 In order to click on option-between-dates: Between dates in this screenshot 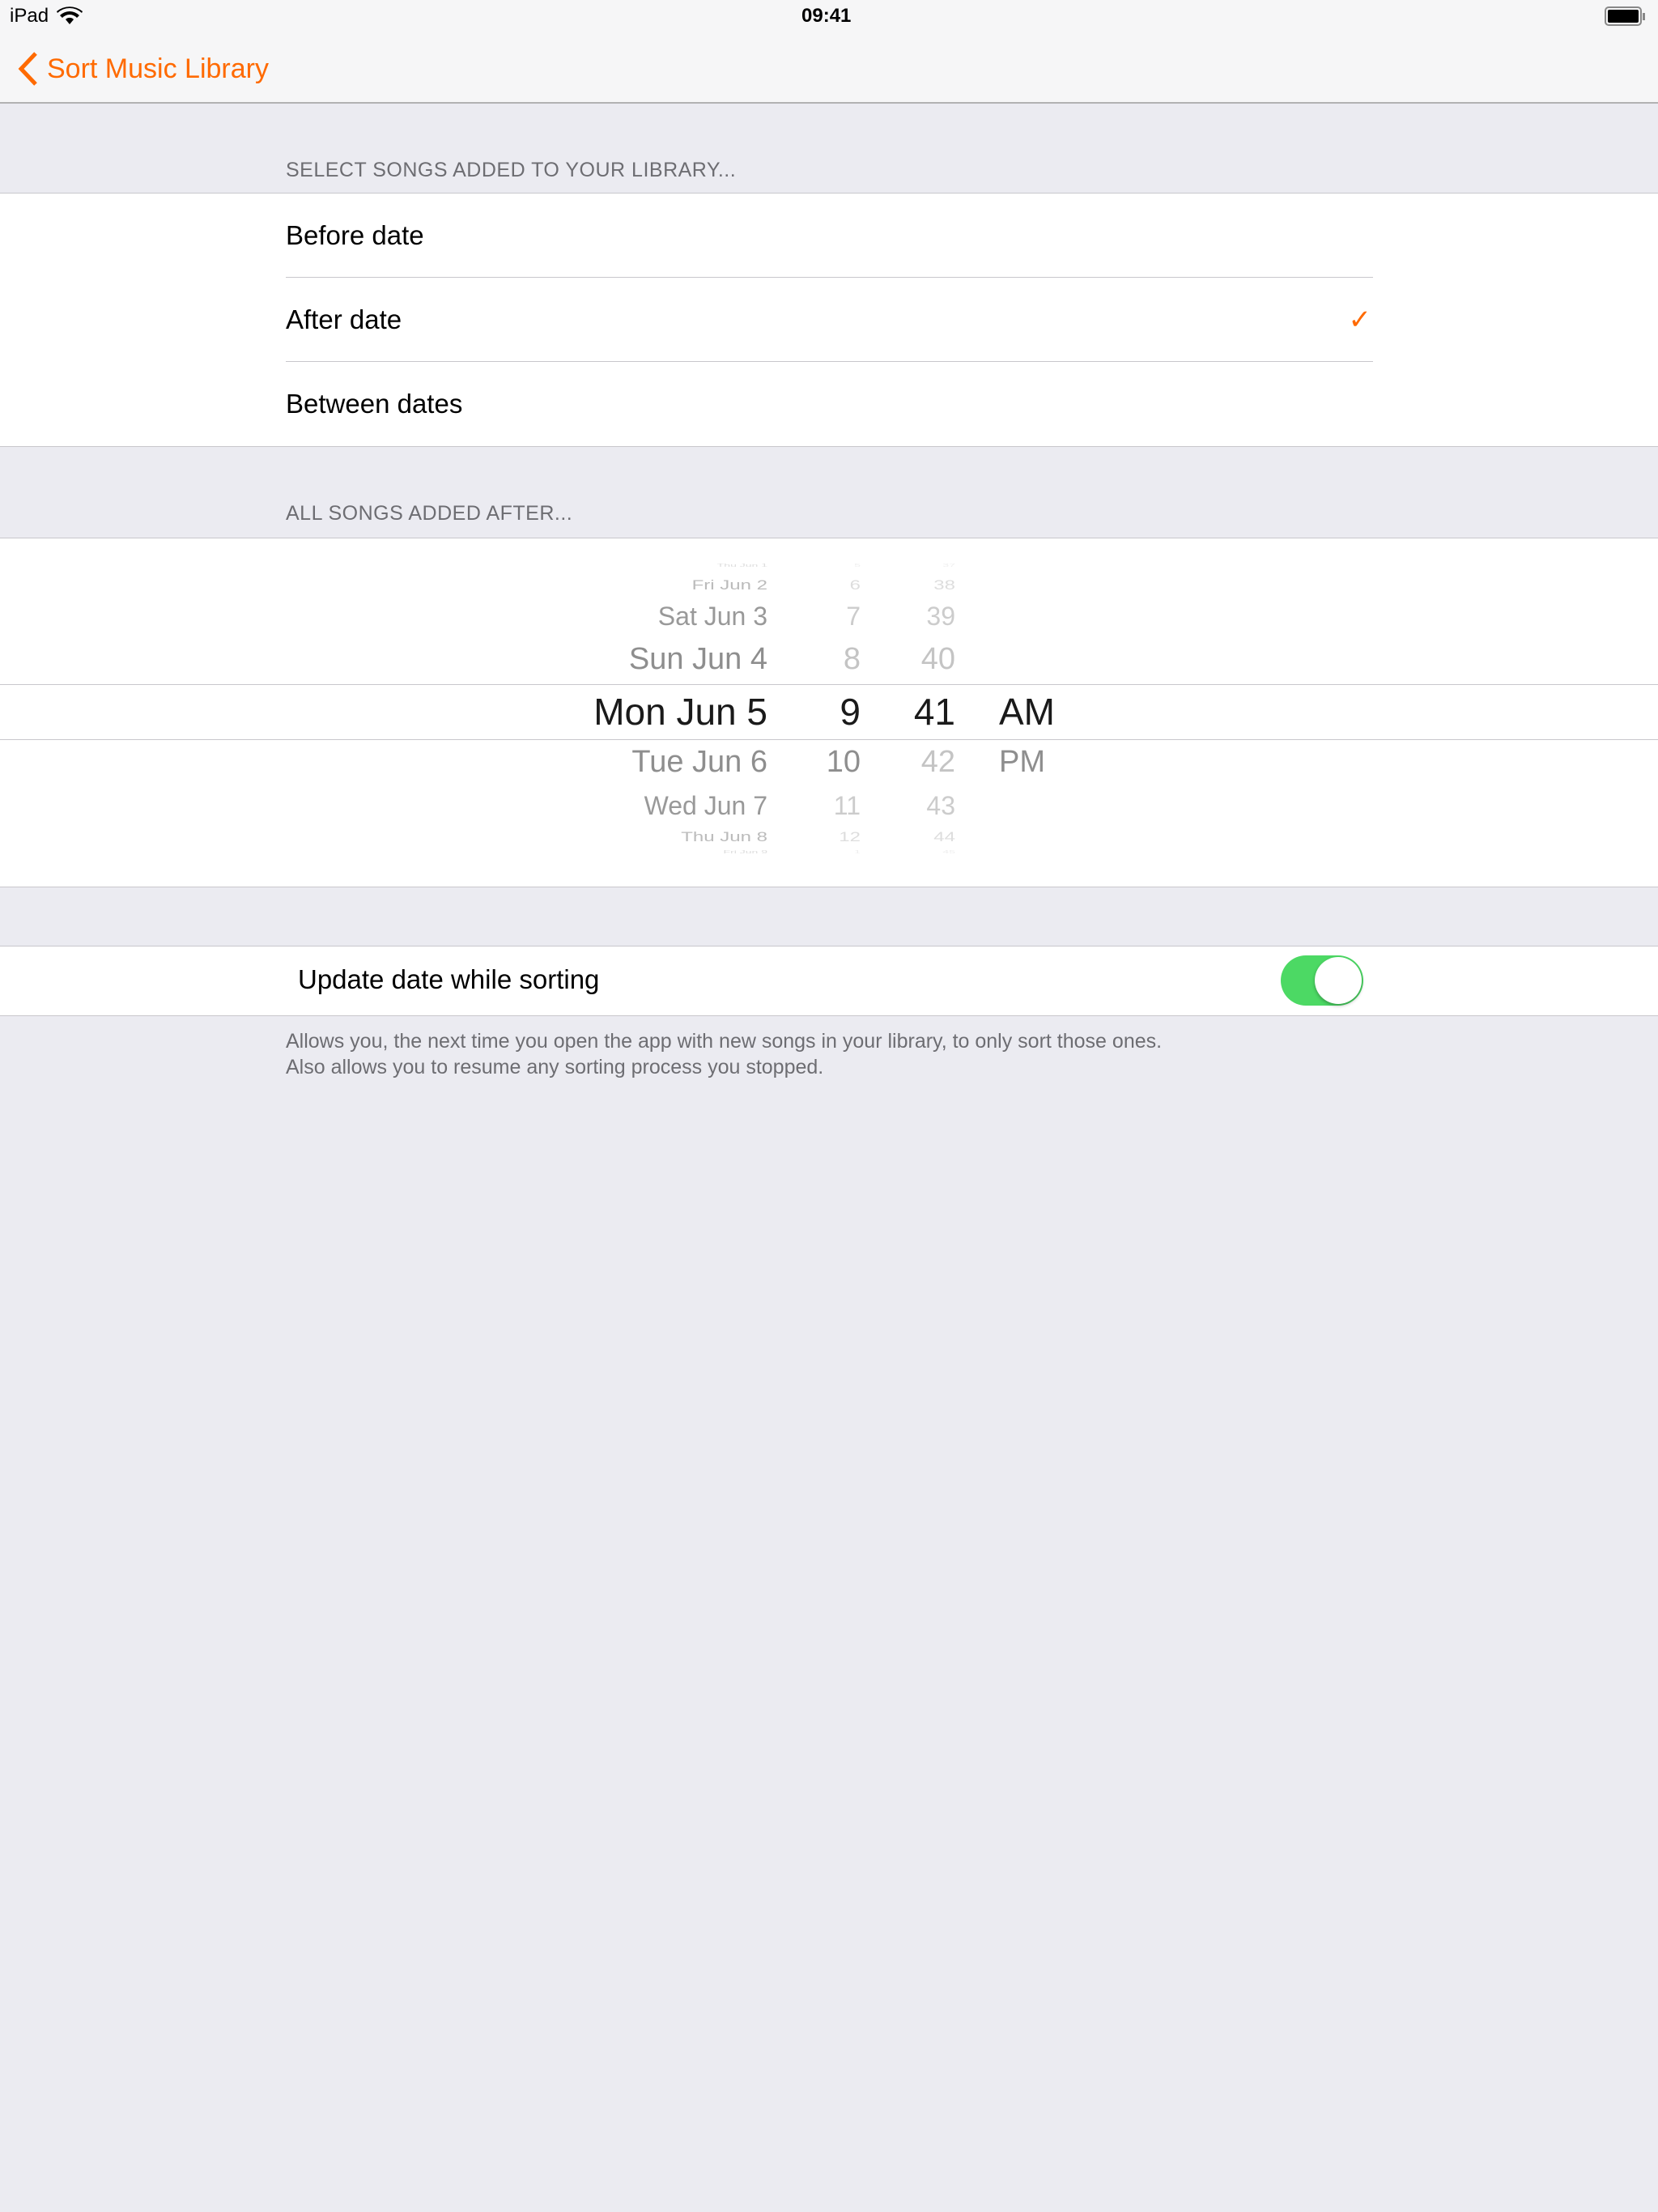, I will do `click(829, 404)`.